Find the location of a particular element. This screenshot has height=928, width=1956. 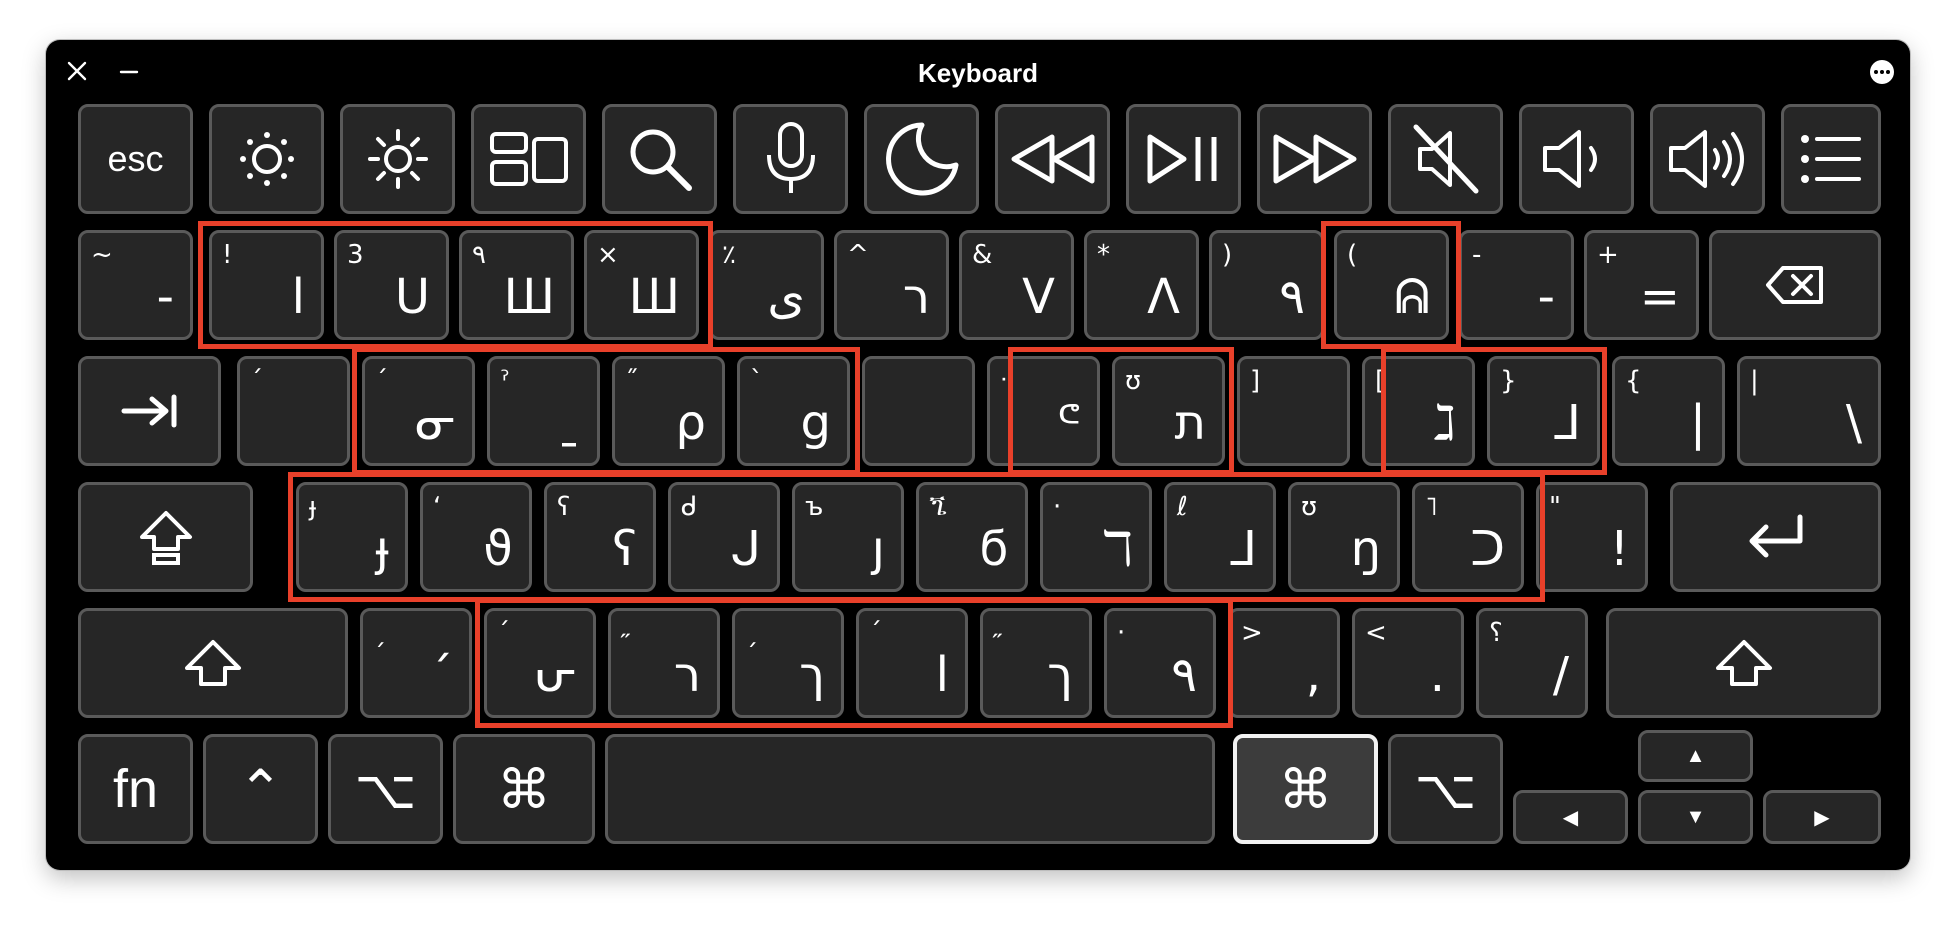

key-quote: " ! is located at coordinates (1592, 537).